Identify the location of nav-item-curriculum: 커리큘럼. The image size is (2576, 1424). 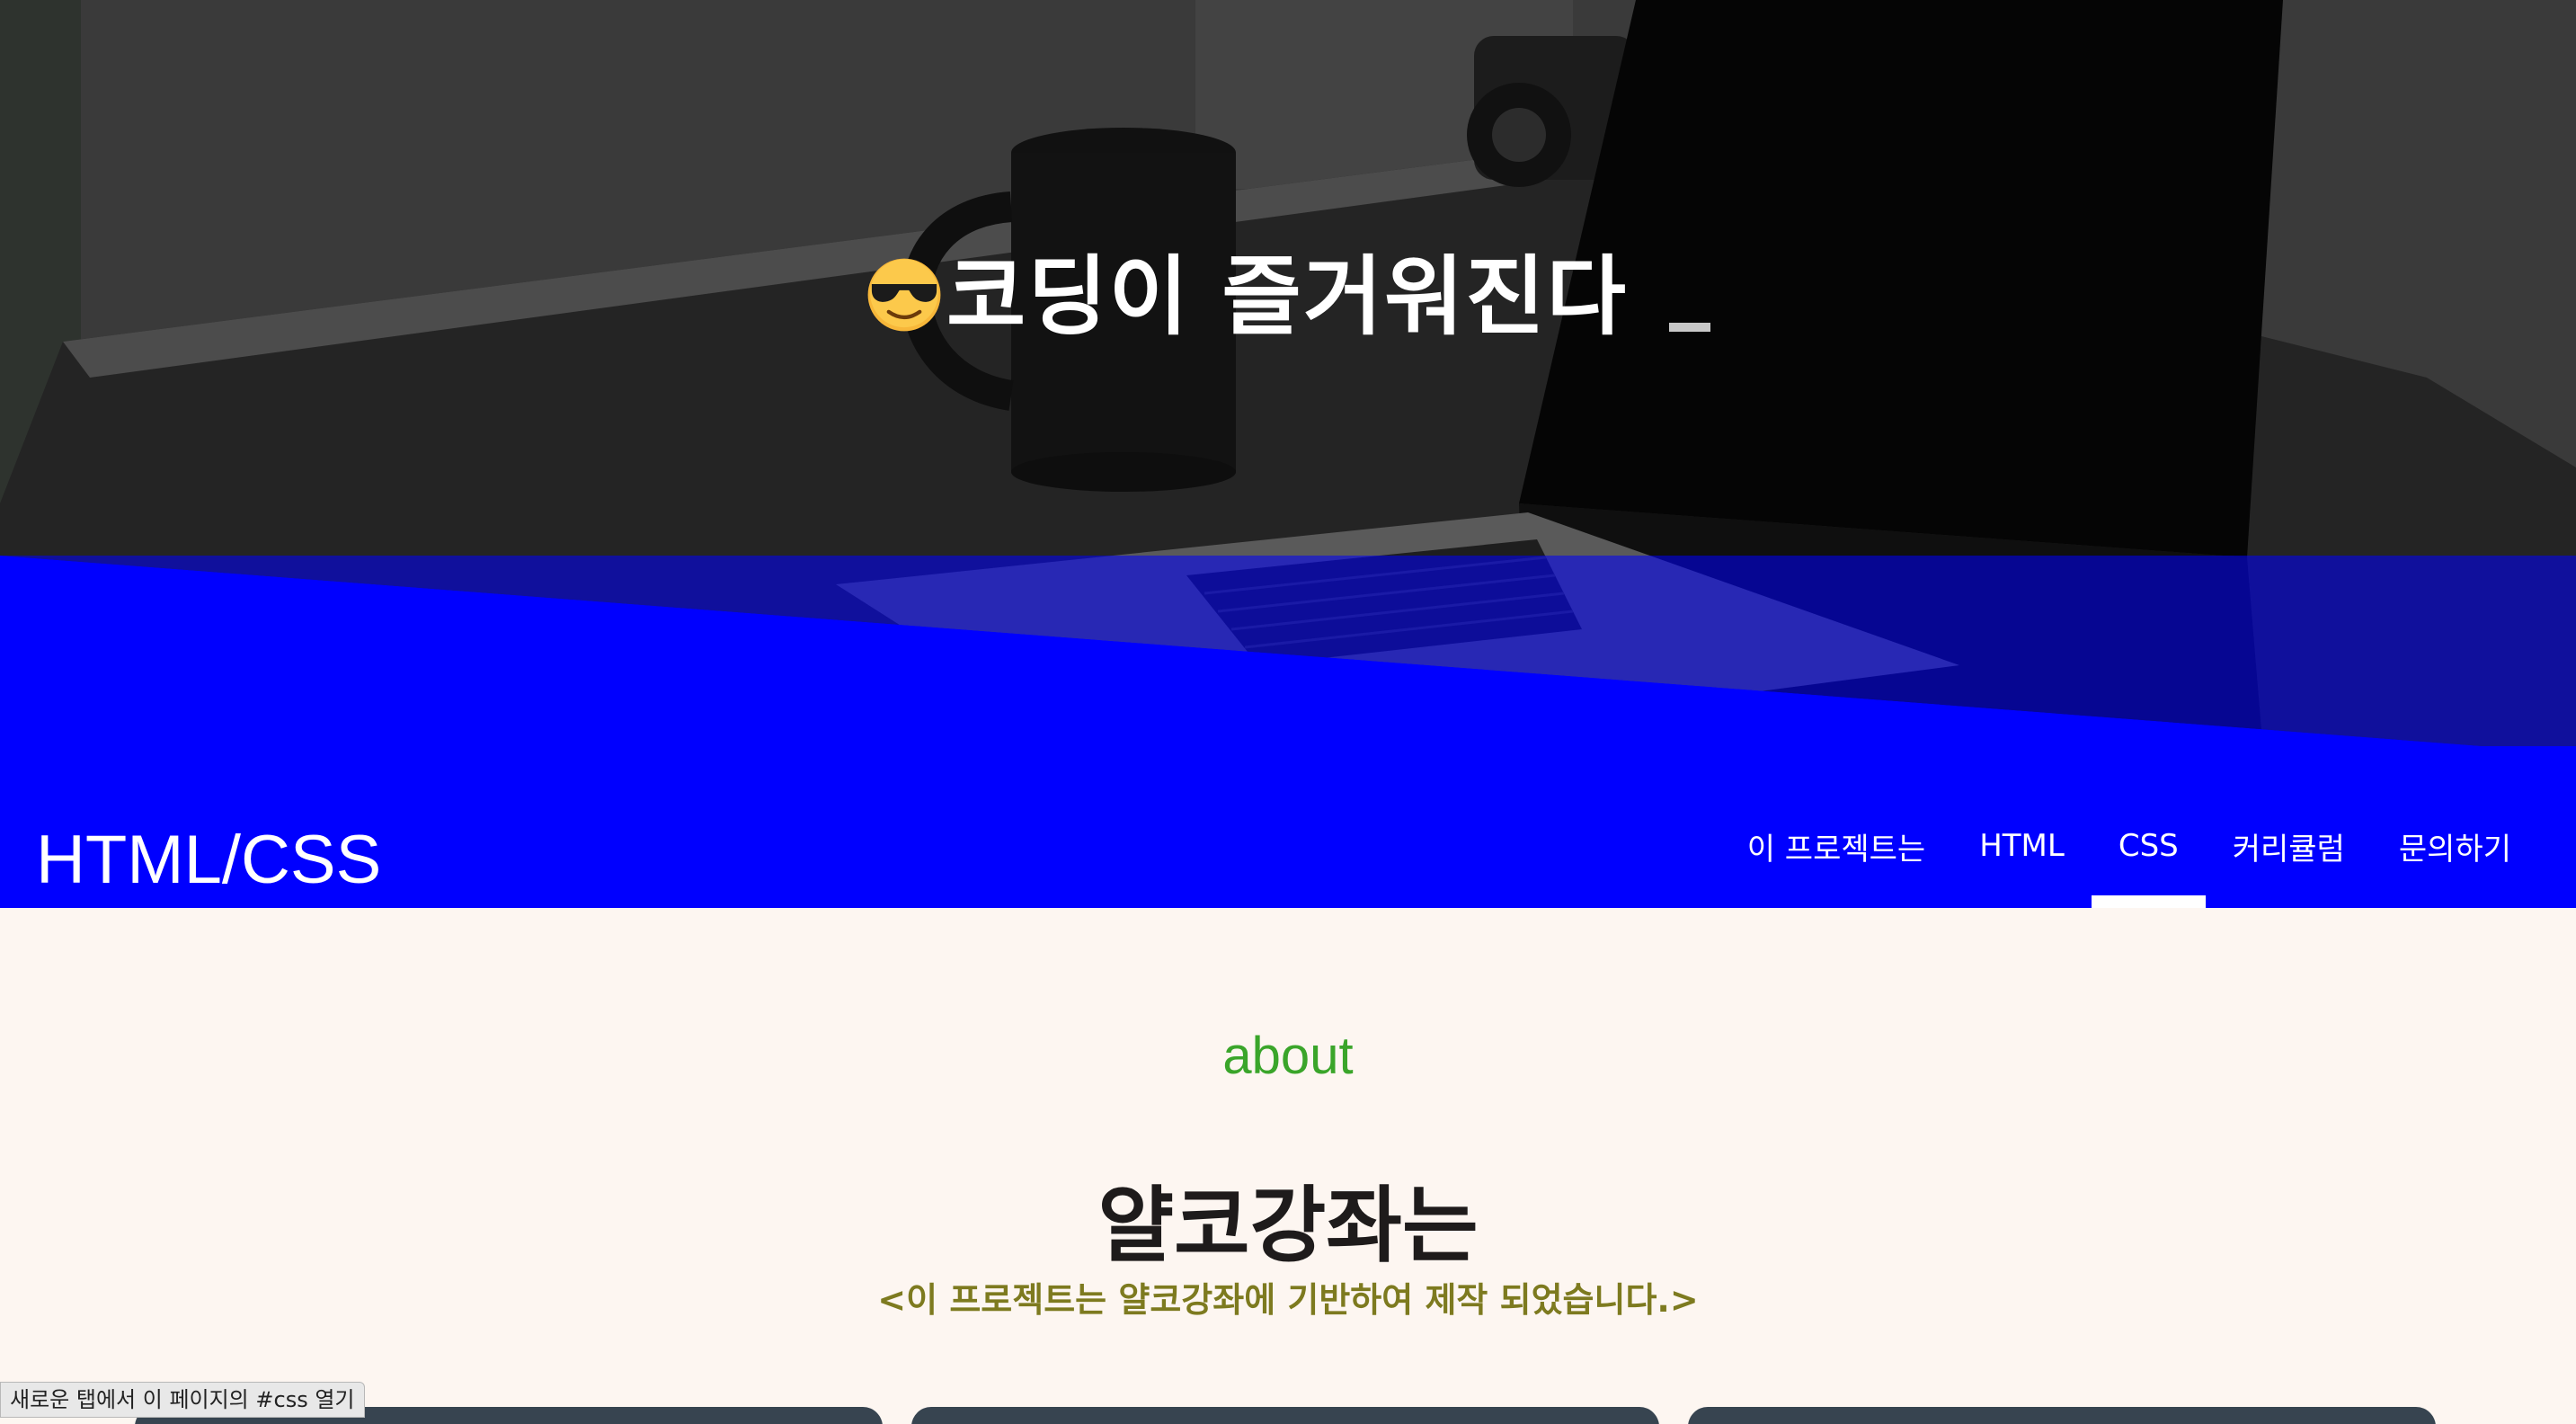
(2289, 827).